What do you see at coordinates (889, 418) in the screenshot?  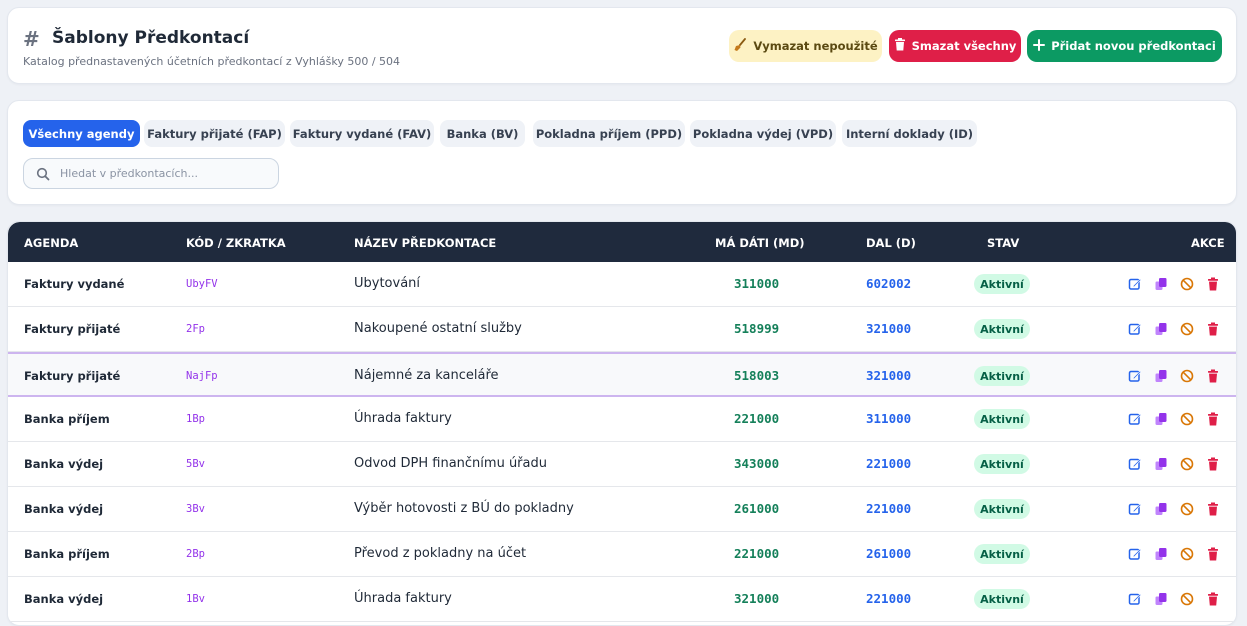 I see `dal-account-cell: 311000` at bounding box center [889, 418].